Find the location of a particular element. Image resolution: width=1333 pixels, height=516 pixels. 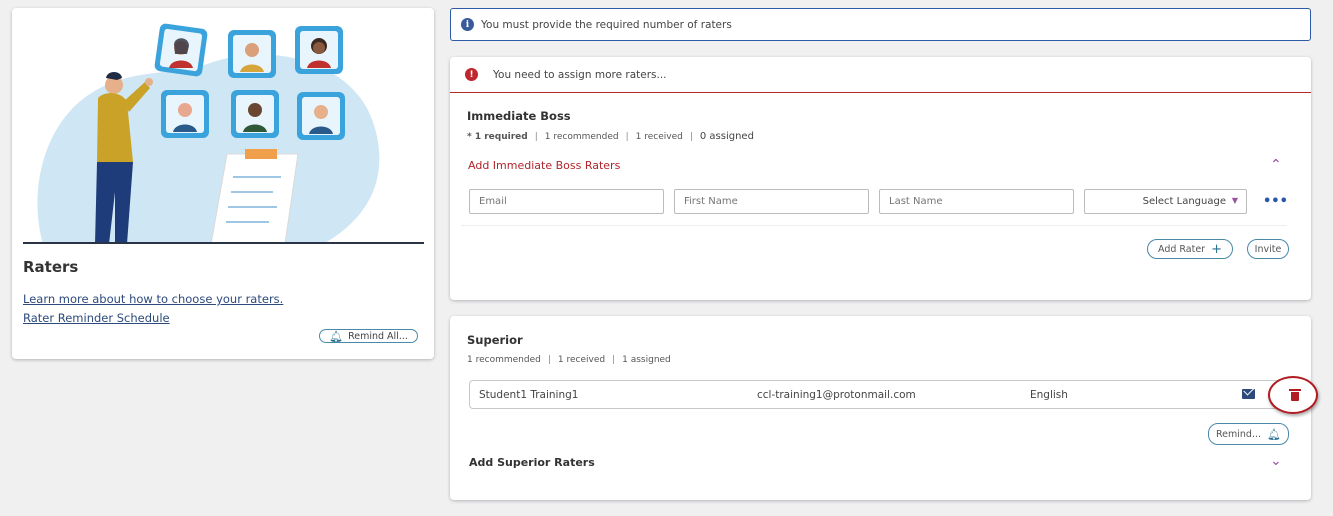

trash-icon is located at coordinates (1295, 395).